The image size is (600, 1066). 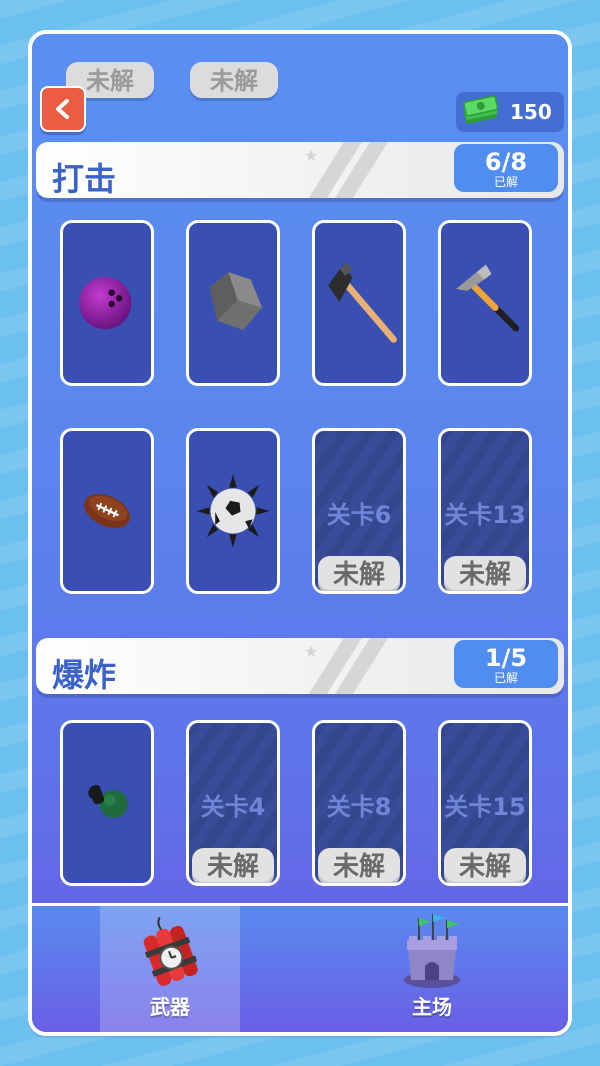 I want to click on weapon-card-spiked-ball, so click(x=233, y=511).